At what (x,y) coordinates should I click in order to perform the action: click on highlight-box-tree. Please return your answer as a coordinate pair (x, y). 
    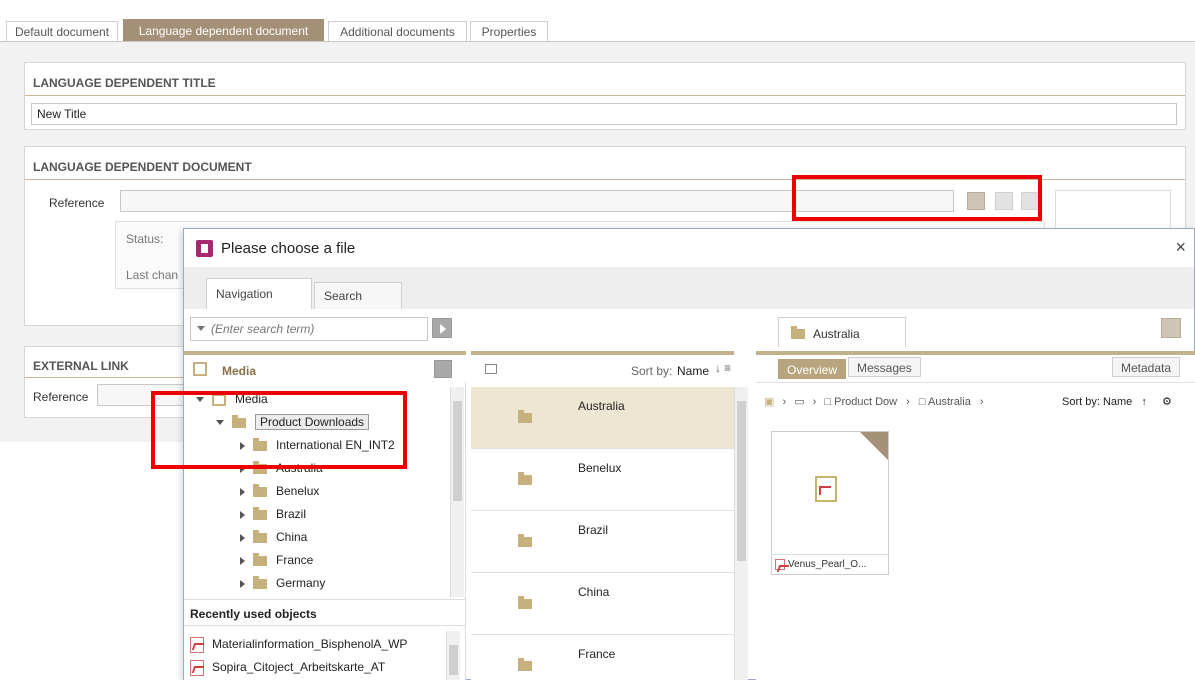
    Looking at the image, I should click on (279, 430).